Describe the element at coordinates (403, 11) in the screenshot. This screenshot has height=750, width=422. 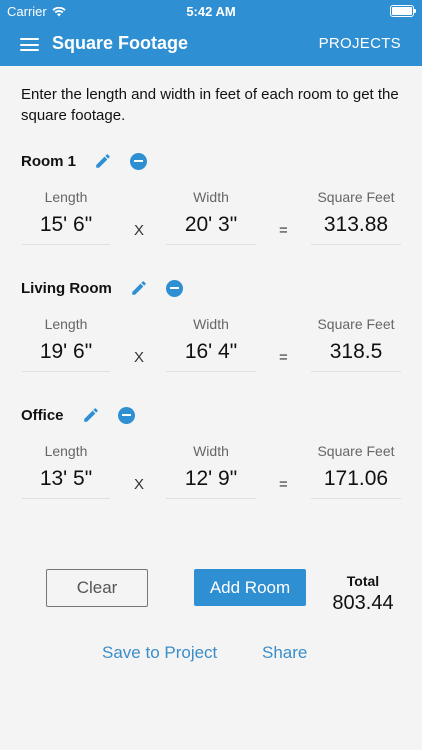
I see `battery-icon` at that location.